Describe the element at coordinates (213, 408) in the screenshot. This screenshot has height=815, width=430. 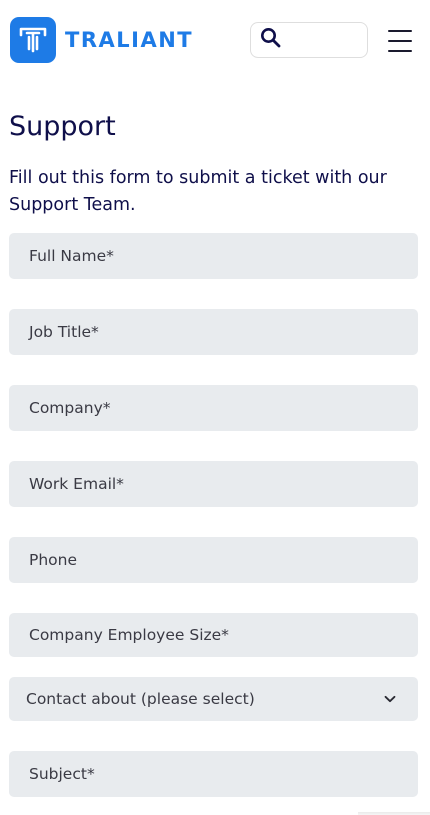
I see `company-field: Company*` at that location.